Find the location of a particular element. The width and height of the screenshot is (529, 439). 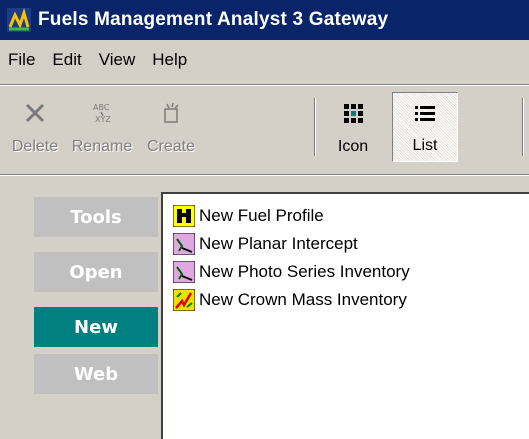

list-item-new-crown-mass-inventory: New Crown Mass Inventory is located at coordinates (289, 300).